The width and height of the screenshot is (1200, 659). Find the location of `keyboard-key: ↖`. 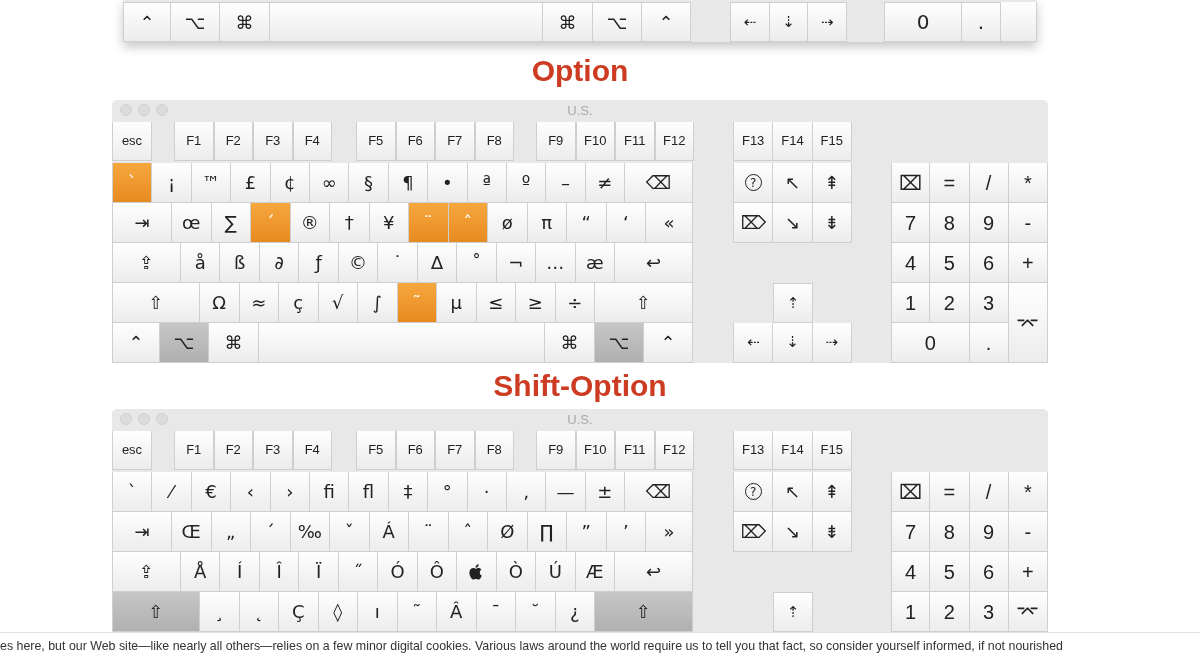

keyboard-key: ↖ is located at coordinates (793, 492).